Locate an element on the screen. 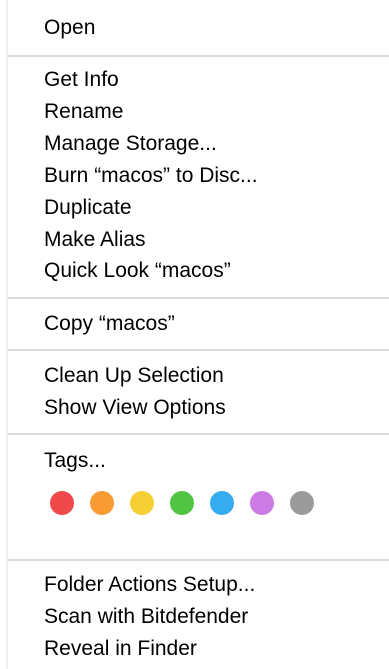 The image size is (389, 669). tag-red-dot is located at coordinates (62, 503).